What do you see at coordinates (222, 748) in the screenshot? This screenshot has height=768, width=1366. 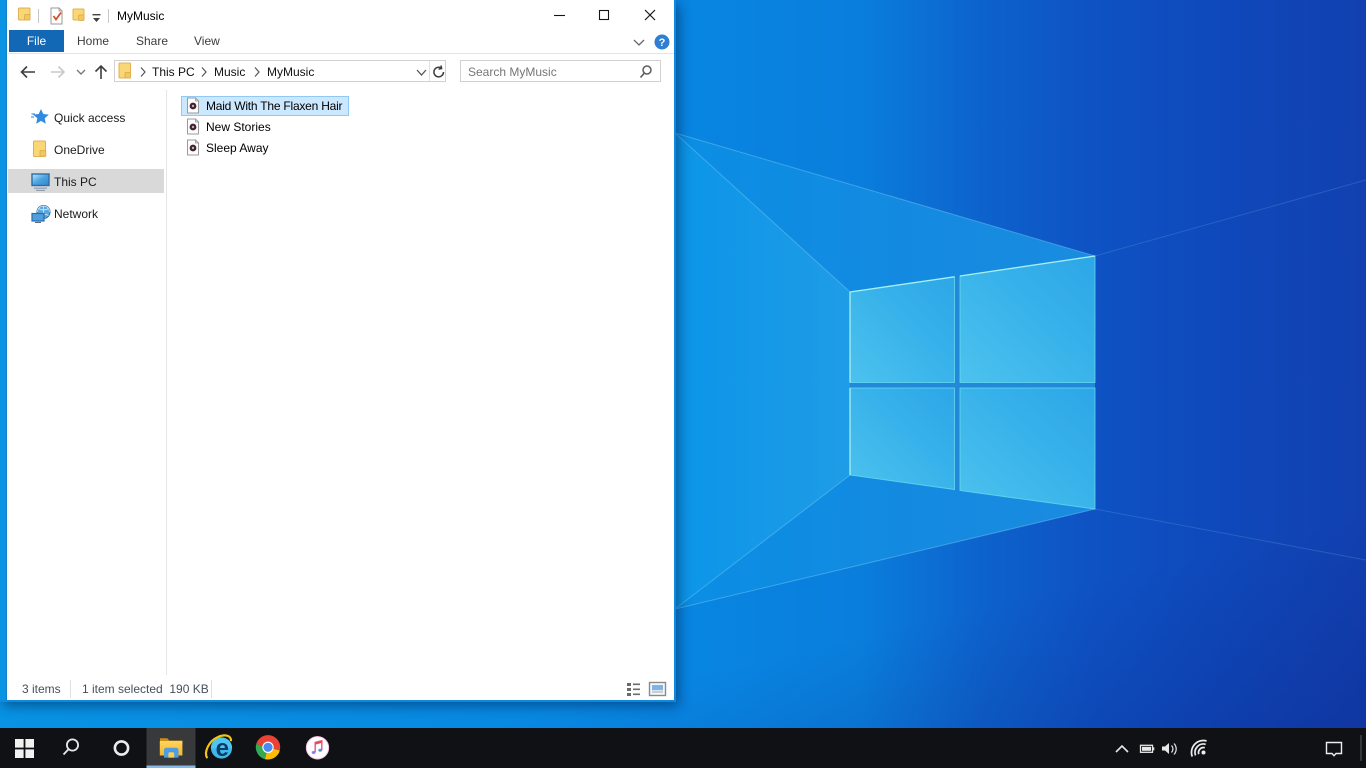 I see `svg-text: e` at bounding box center [222, 748].